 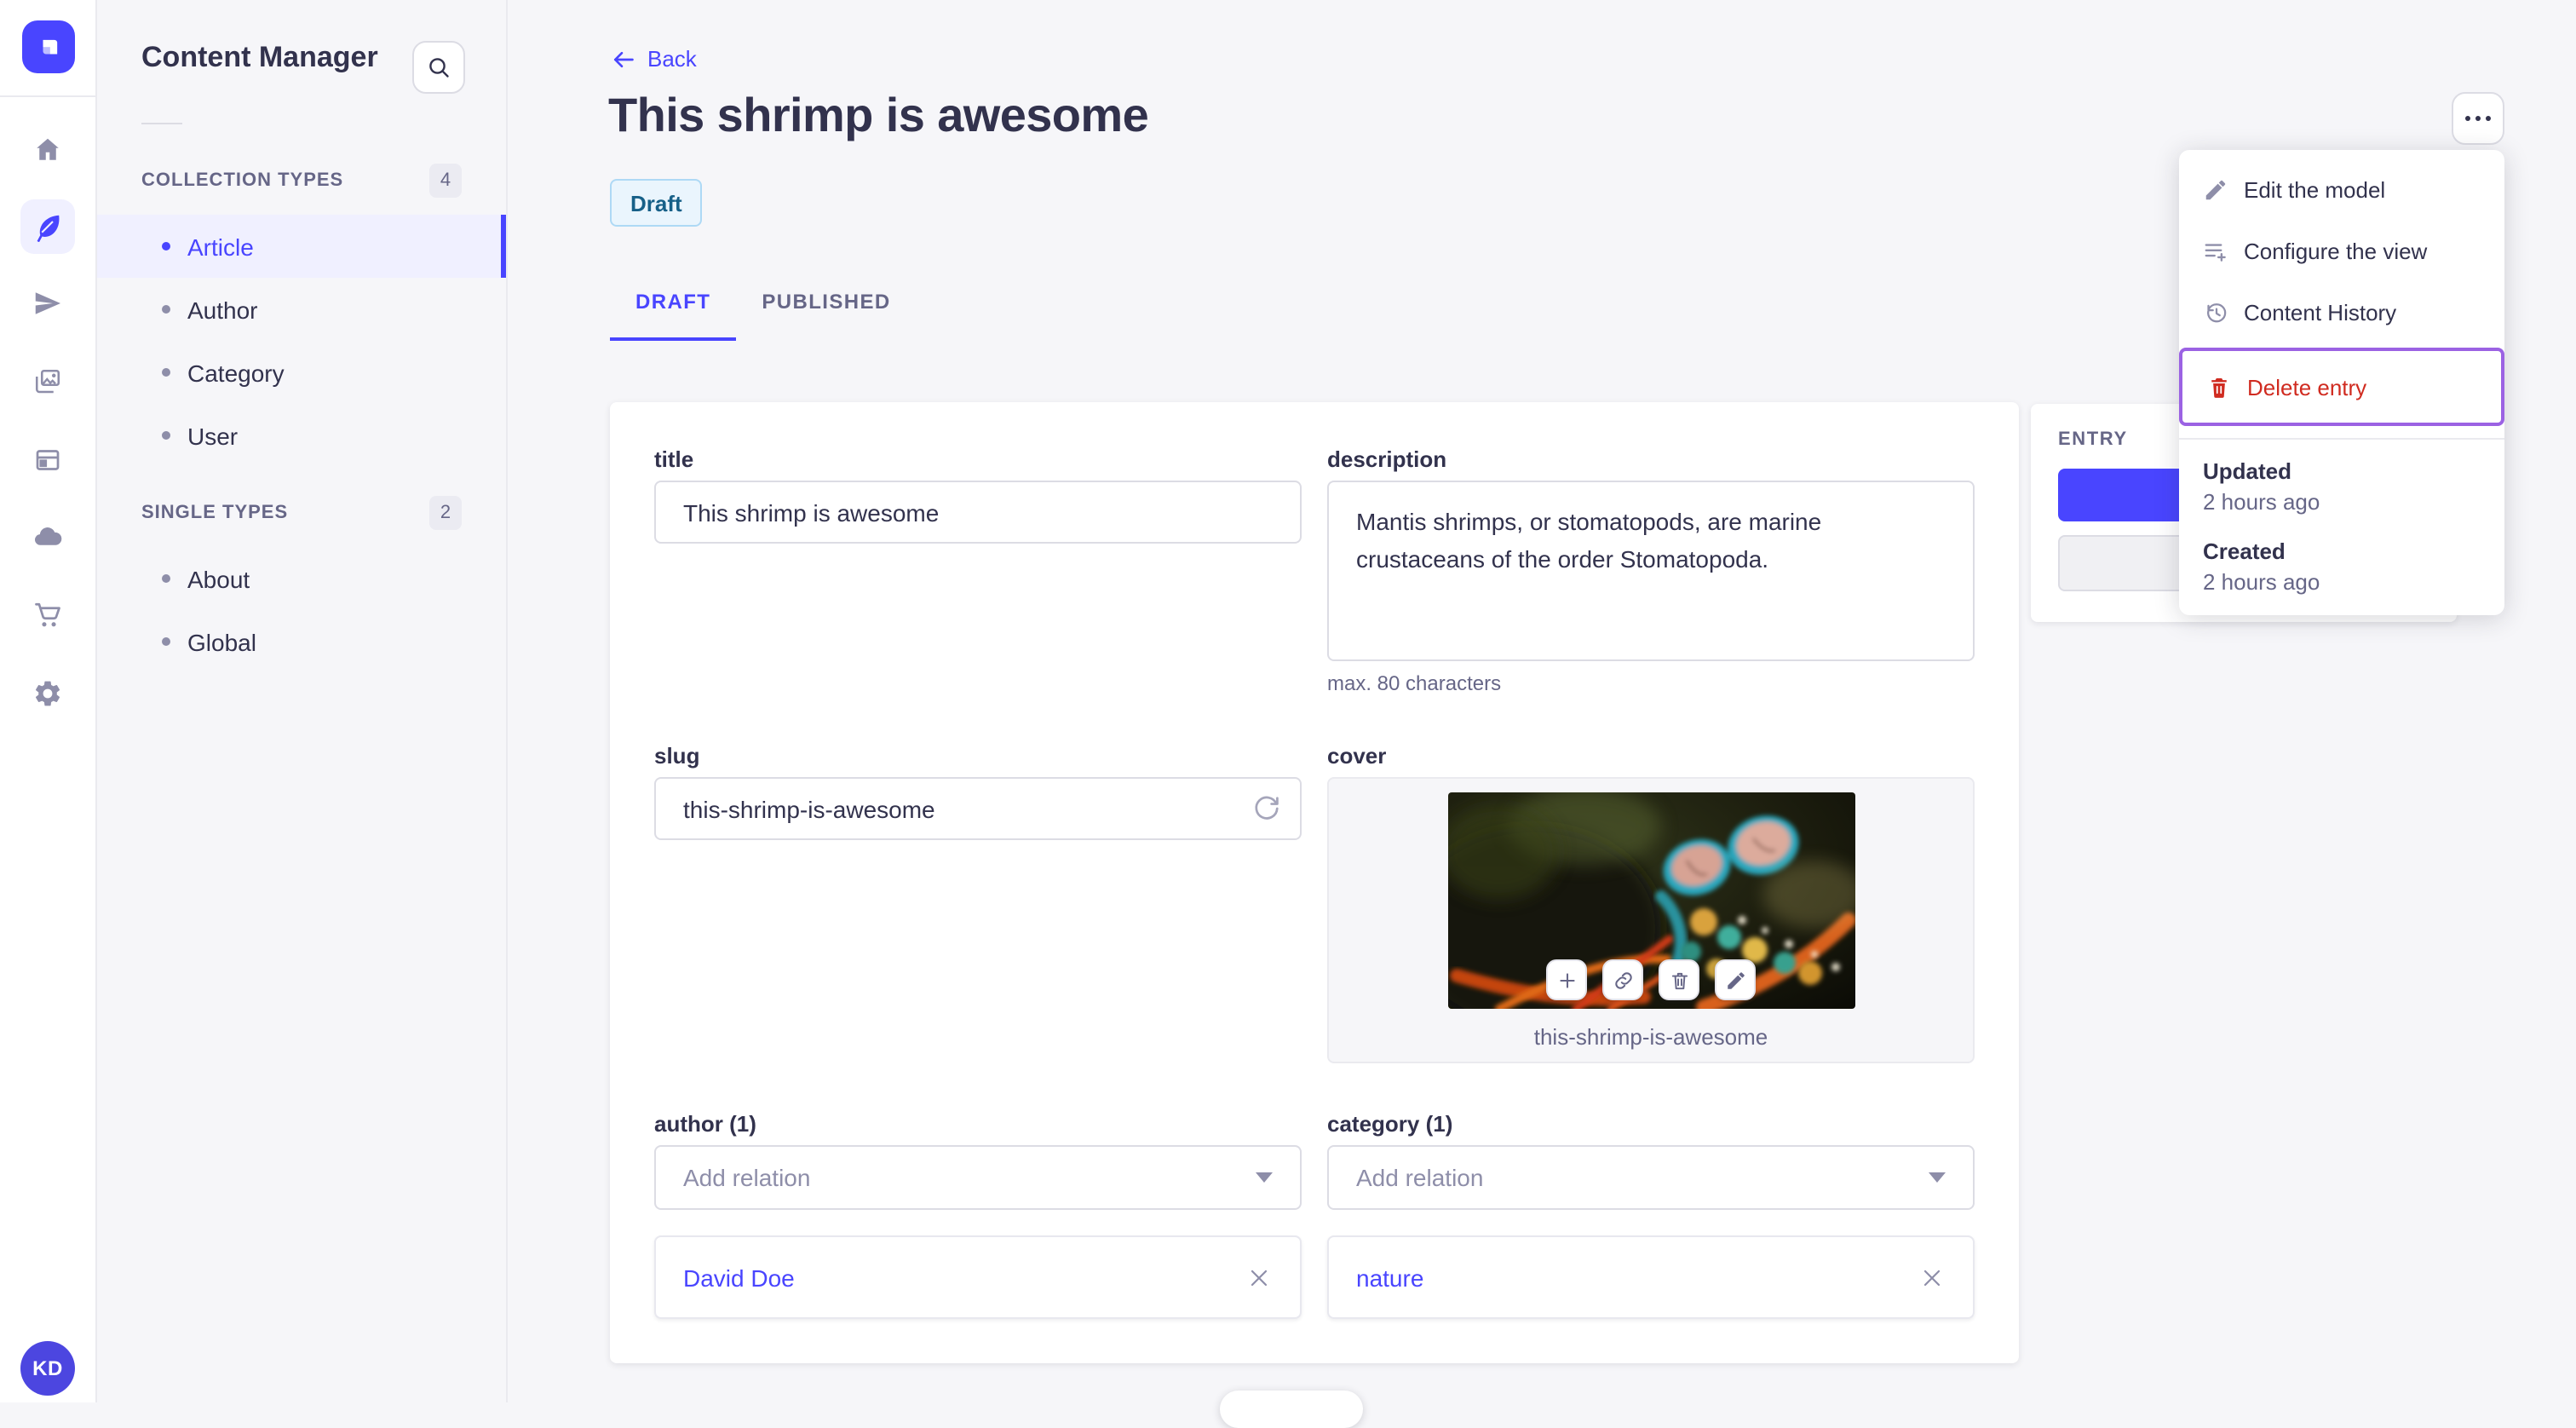 I want to click on category-label: category (1), so click(x=1390, y=1124).